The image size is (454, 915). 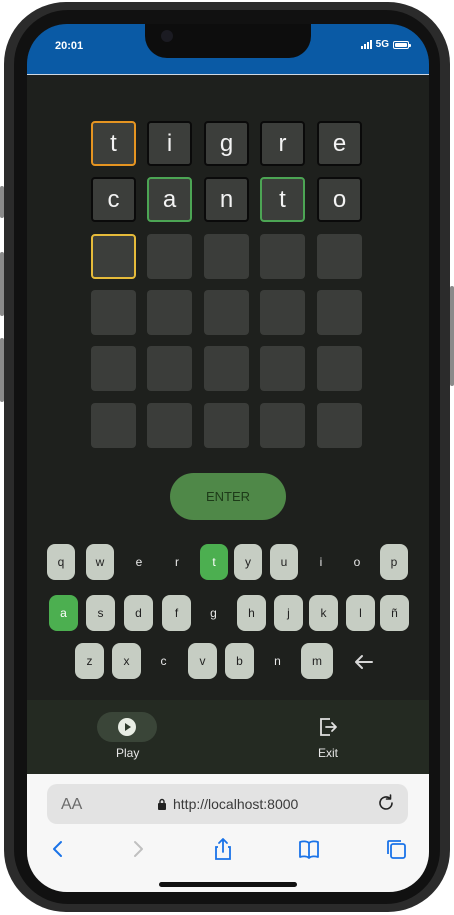 What do you see at coordinates (402, 44) in the screenshot?
I see `battery-icon` at bounding box center [402, 44].